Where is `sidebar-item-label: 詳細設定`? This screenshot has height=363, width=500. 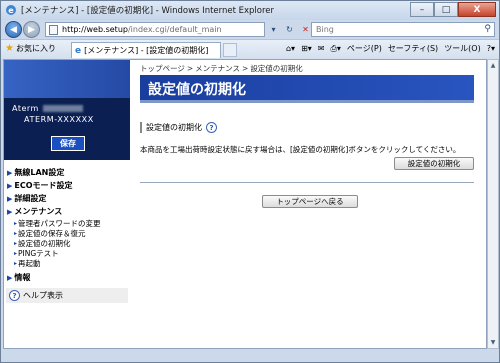 sidebar-item-label: 詳細設定 is located at coordinates (30, 198).